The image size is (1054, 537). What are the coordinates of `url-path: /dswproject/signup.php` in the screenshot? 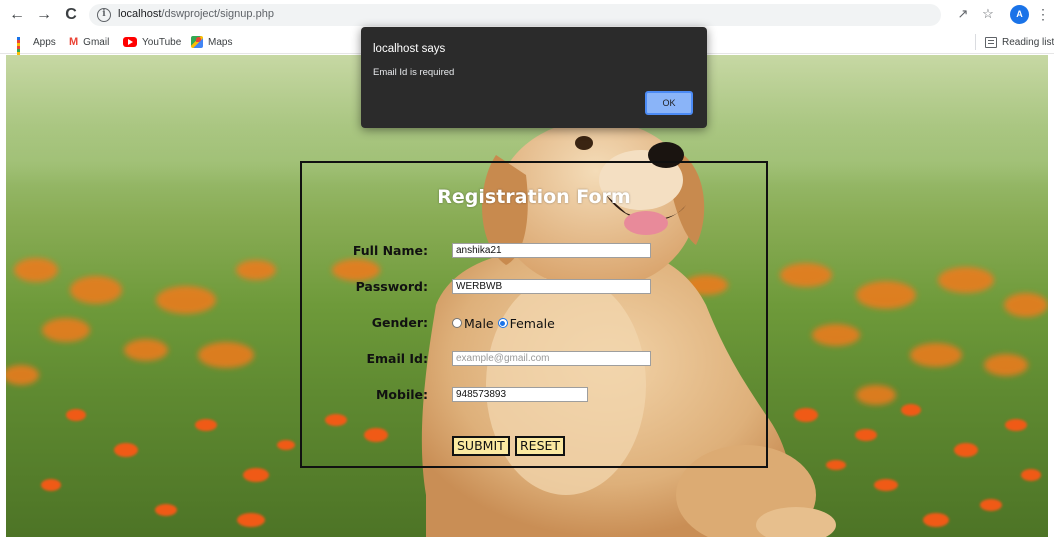 It's located at (217, 14).